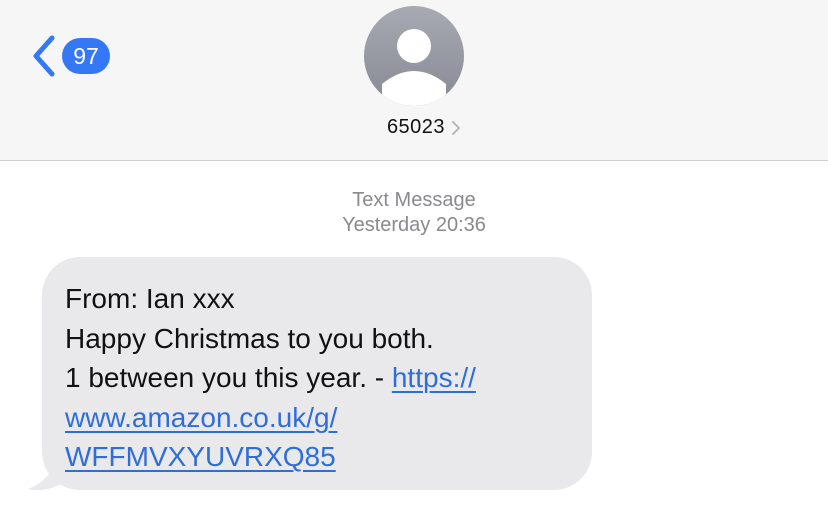  What do you see at coordinates (460, 225) in the screenshot?
I see `timestamp-time: 20:36` at bounding box center [460, 225].